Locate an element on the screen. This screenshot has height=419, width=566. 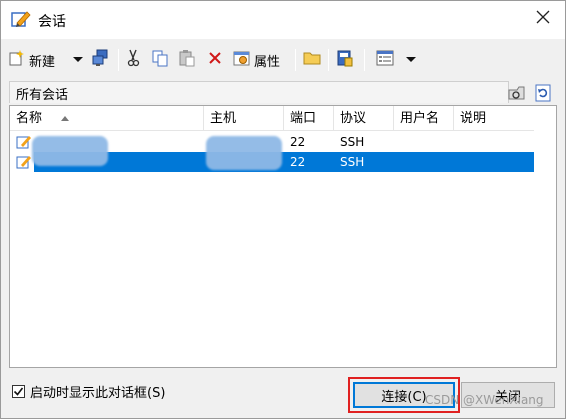
view-dropdown-button is located at coordinates (411, 60).